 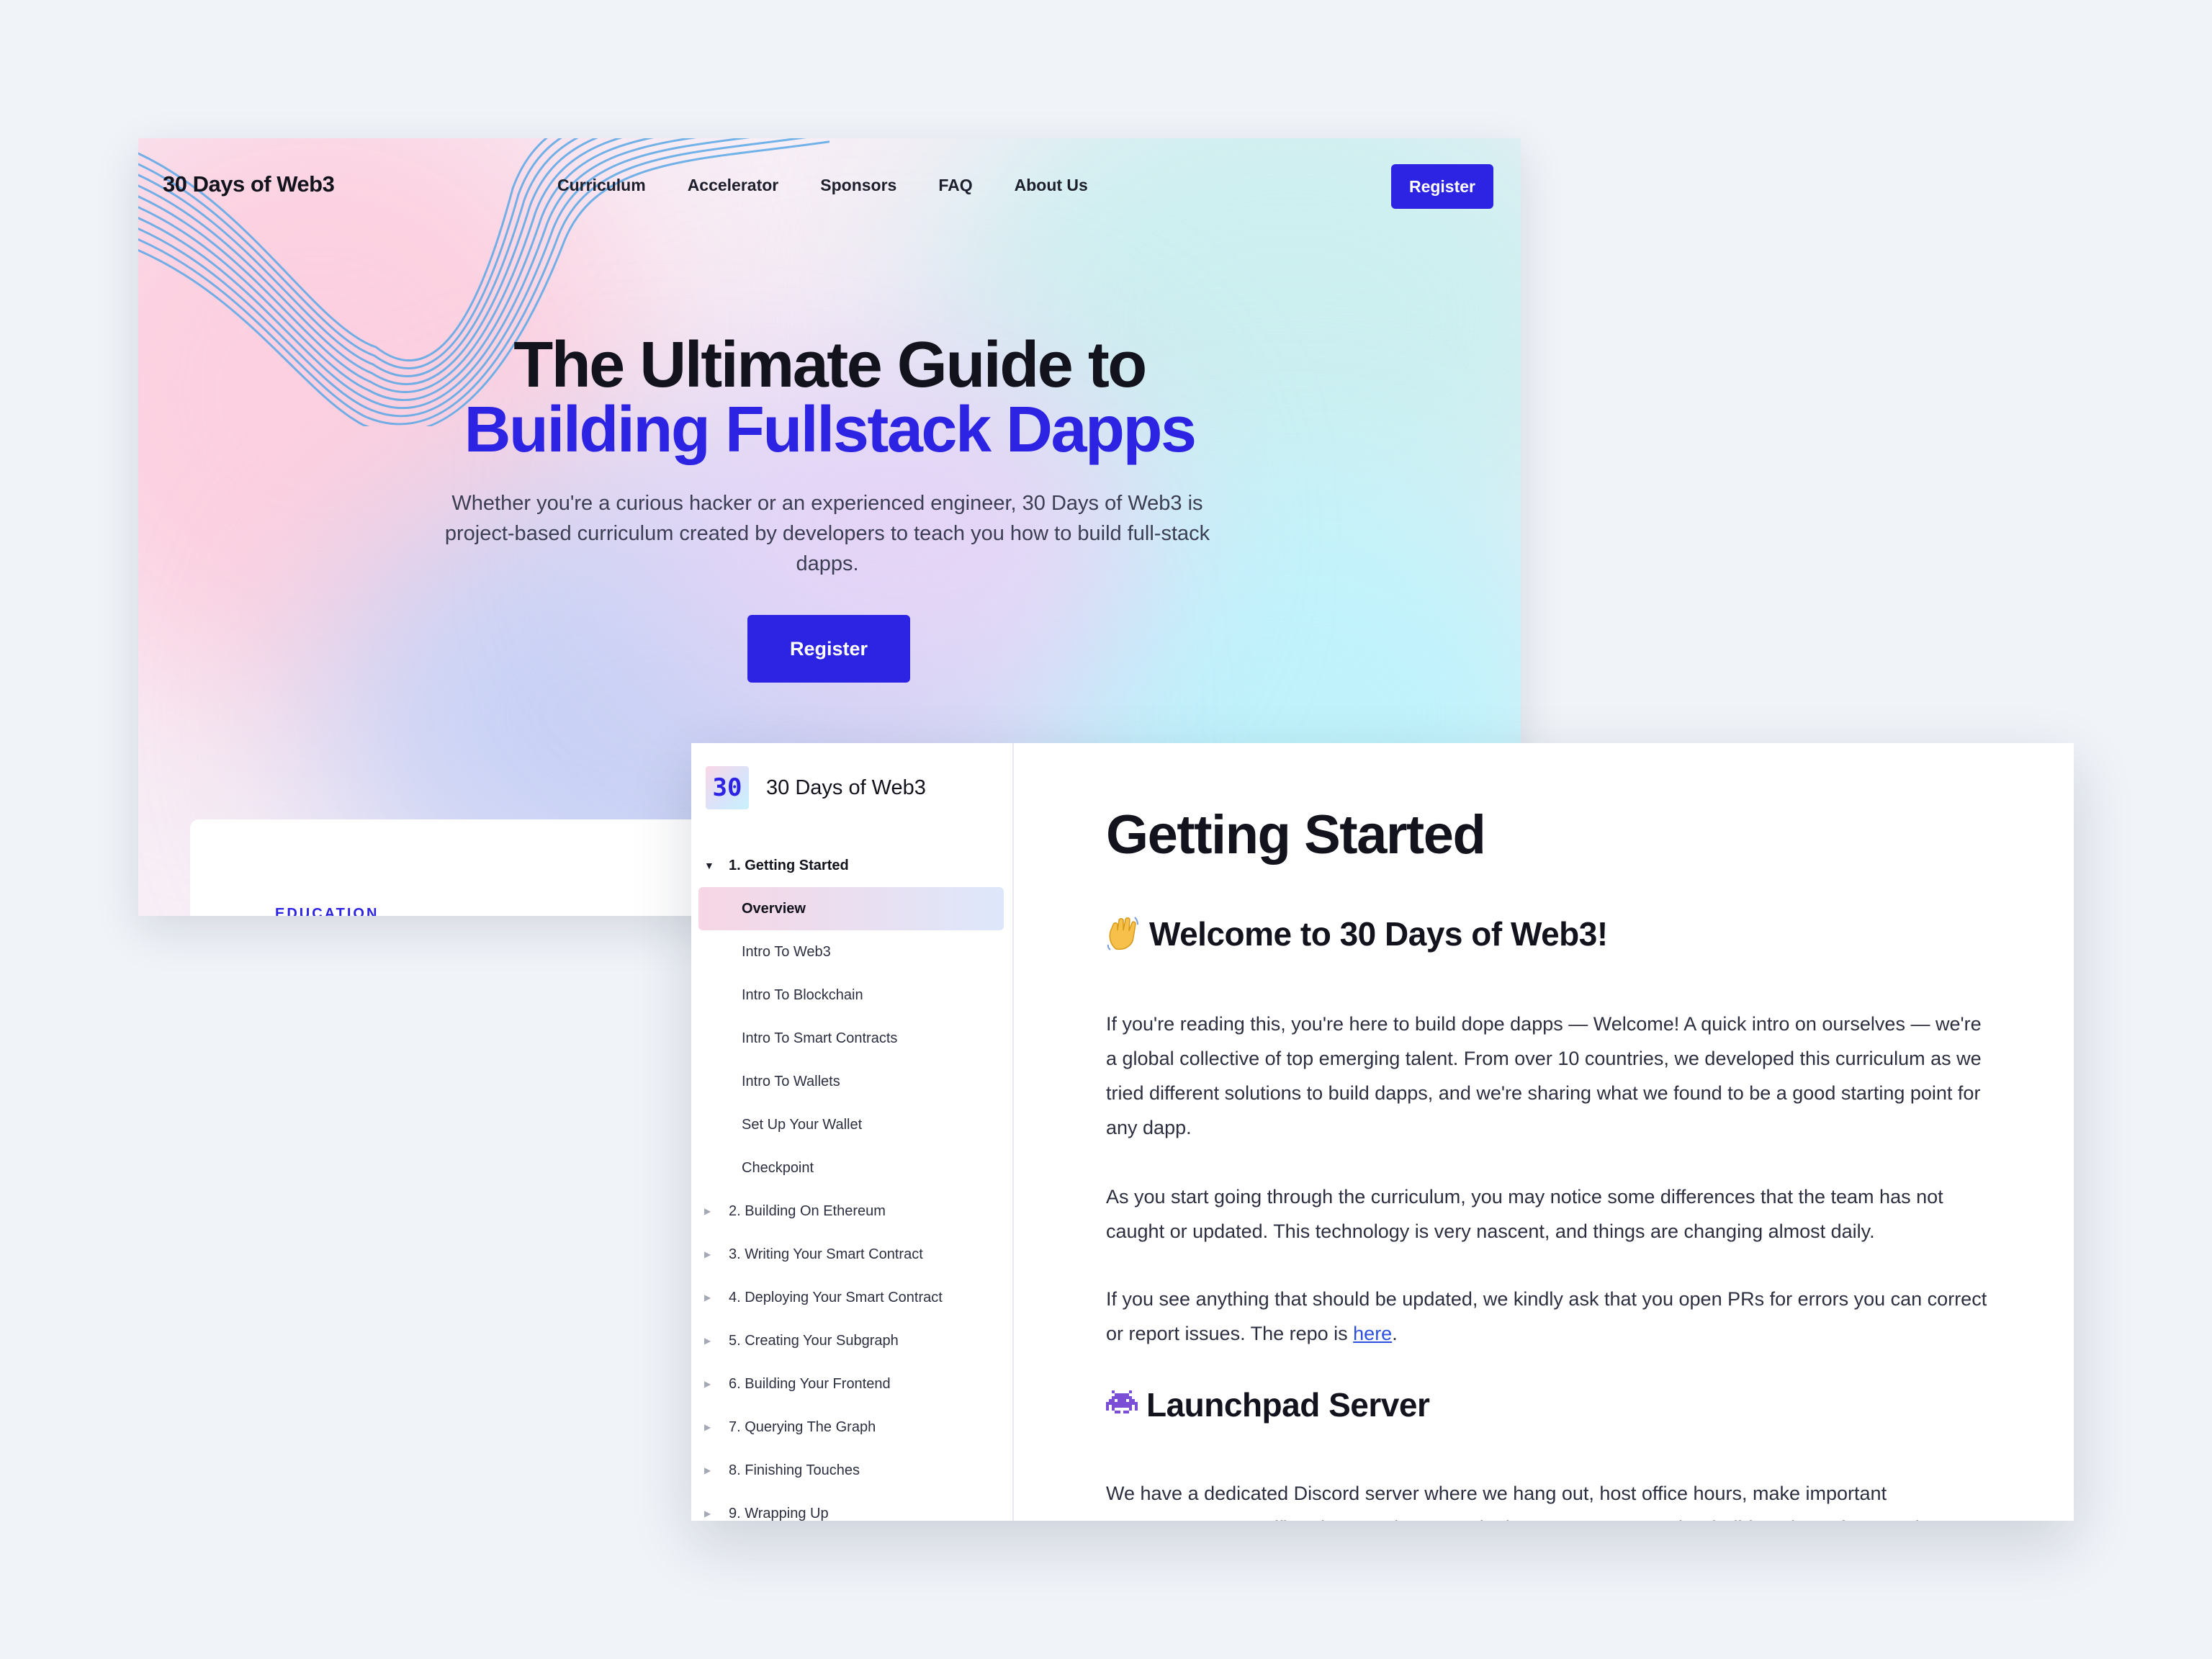 I want to click on nav-link-about-us: About Us, so click(x=1052, y=186).